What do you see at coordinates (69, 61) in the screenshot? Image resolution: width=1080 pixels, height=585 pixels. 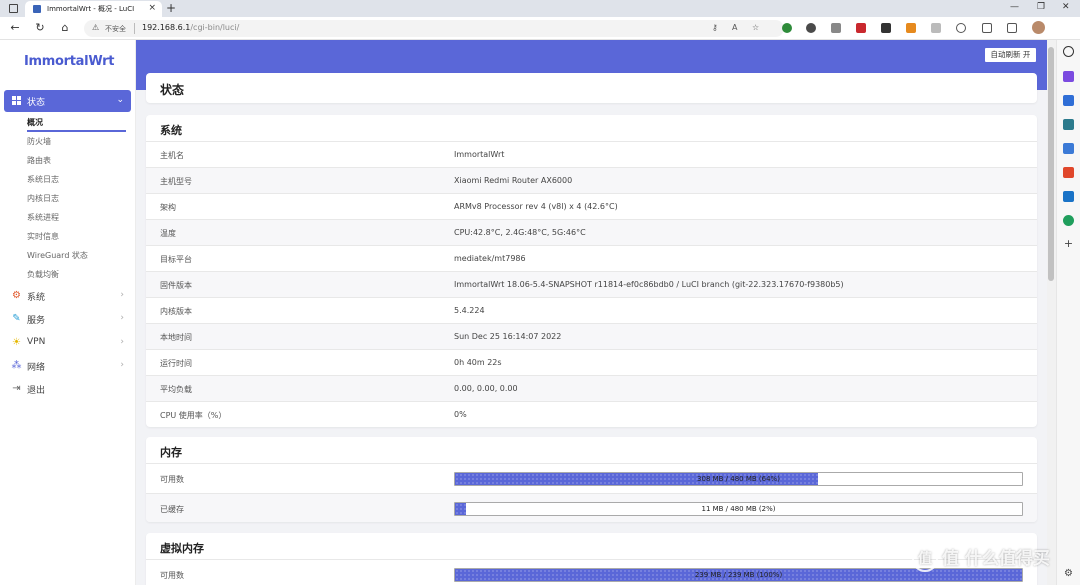 I see `brand-logo: ImmortalWrt` at bounding box center [69, 61].